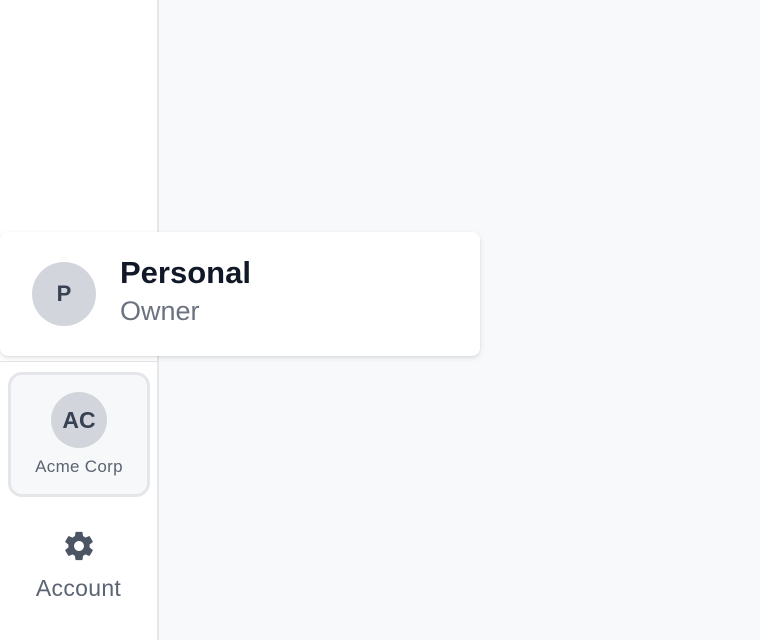  I want to click on gear-icon, so click(79, 546).